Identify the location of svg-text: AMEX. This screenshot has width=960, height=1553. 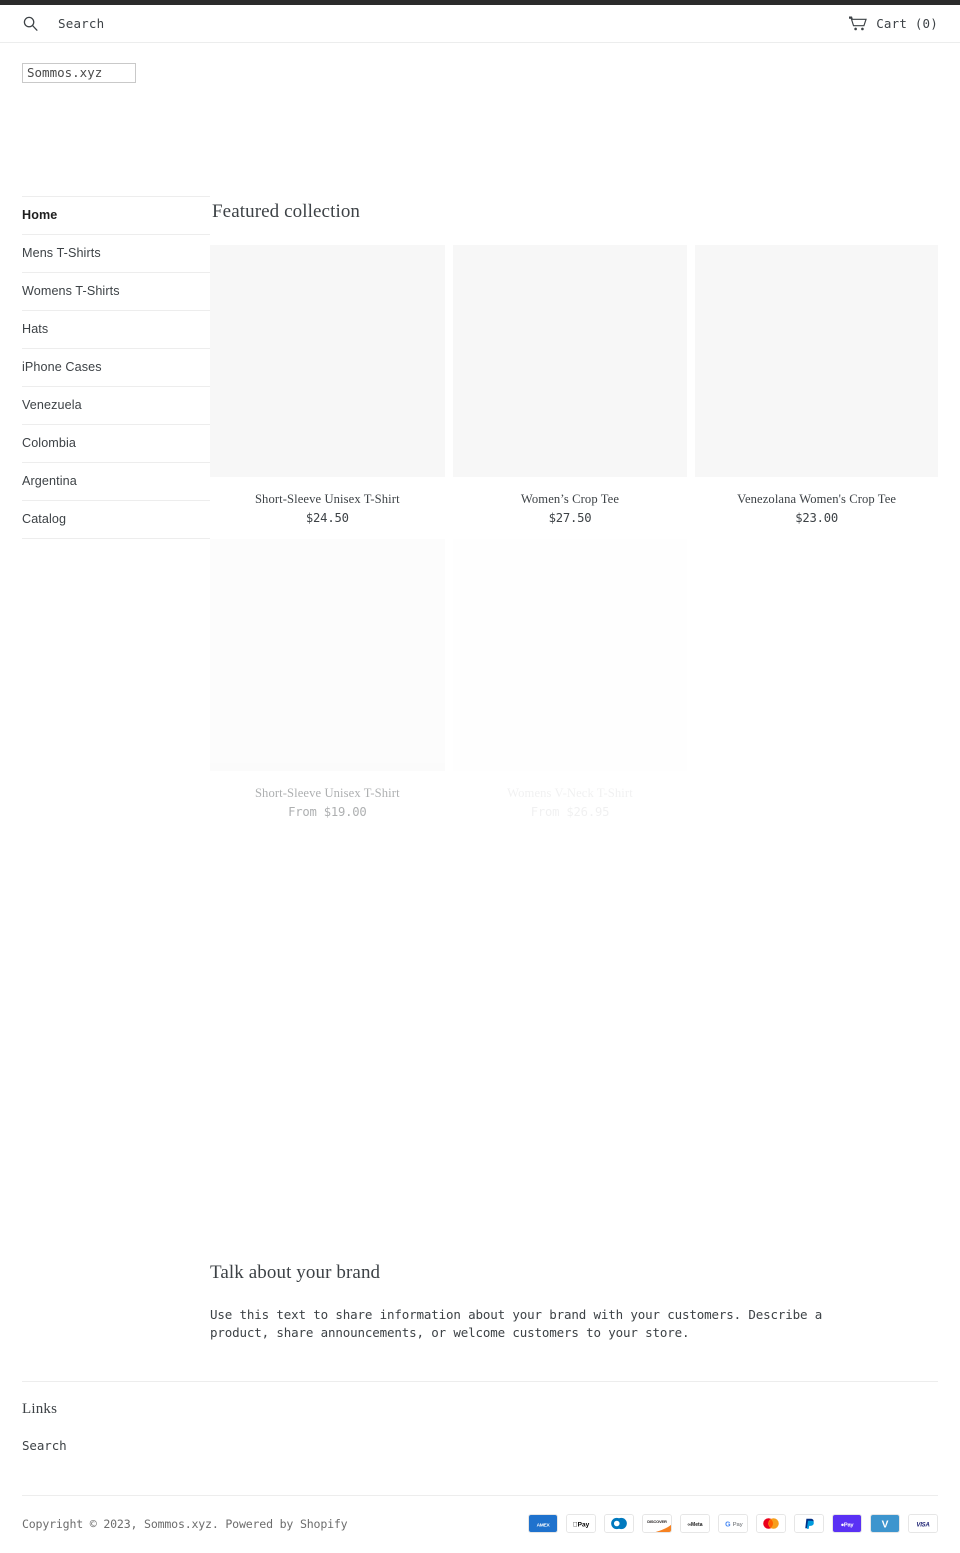
(544, 1525).